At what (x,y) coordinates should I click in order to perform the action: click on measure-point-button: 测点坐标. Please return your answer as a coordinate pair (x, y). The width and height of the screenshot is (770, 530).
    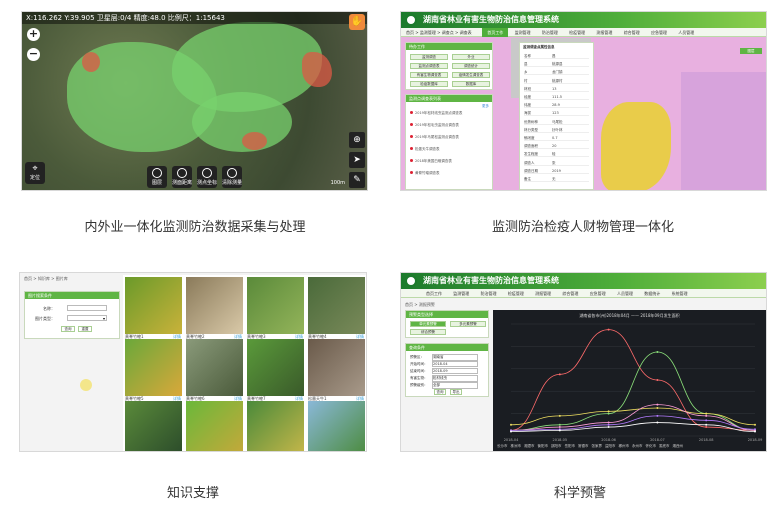
    Looking at the image, I should click on (207, 177).